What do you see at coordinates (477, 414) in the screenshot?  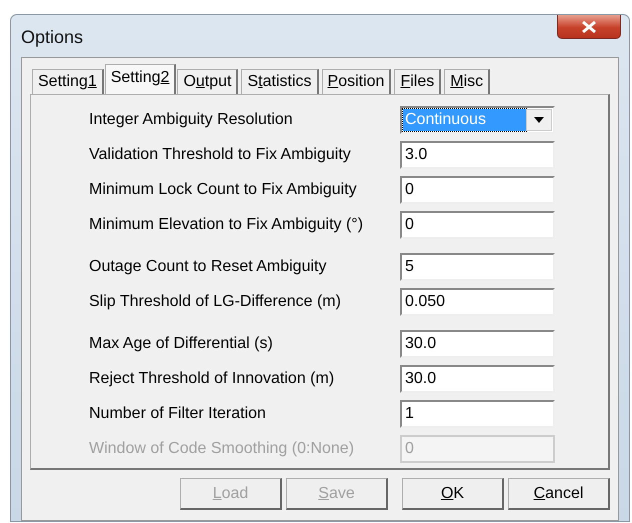 I see `input-field: 1` at bounding box center [477, 414].